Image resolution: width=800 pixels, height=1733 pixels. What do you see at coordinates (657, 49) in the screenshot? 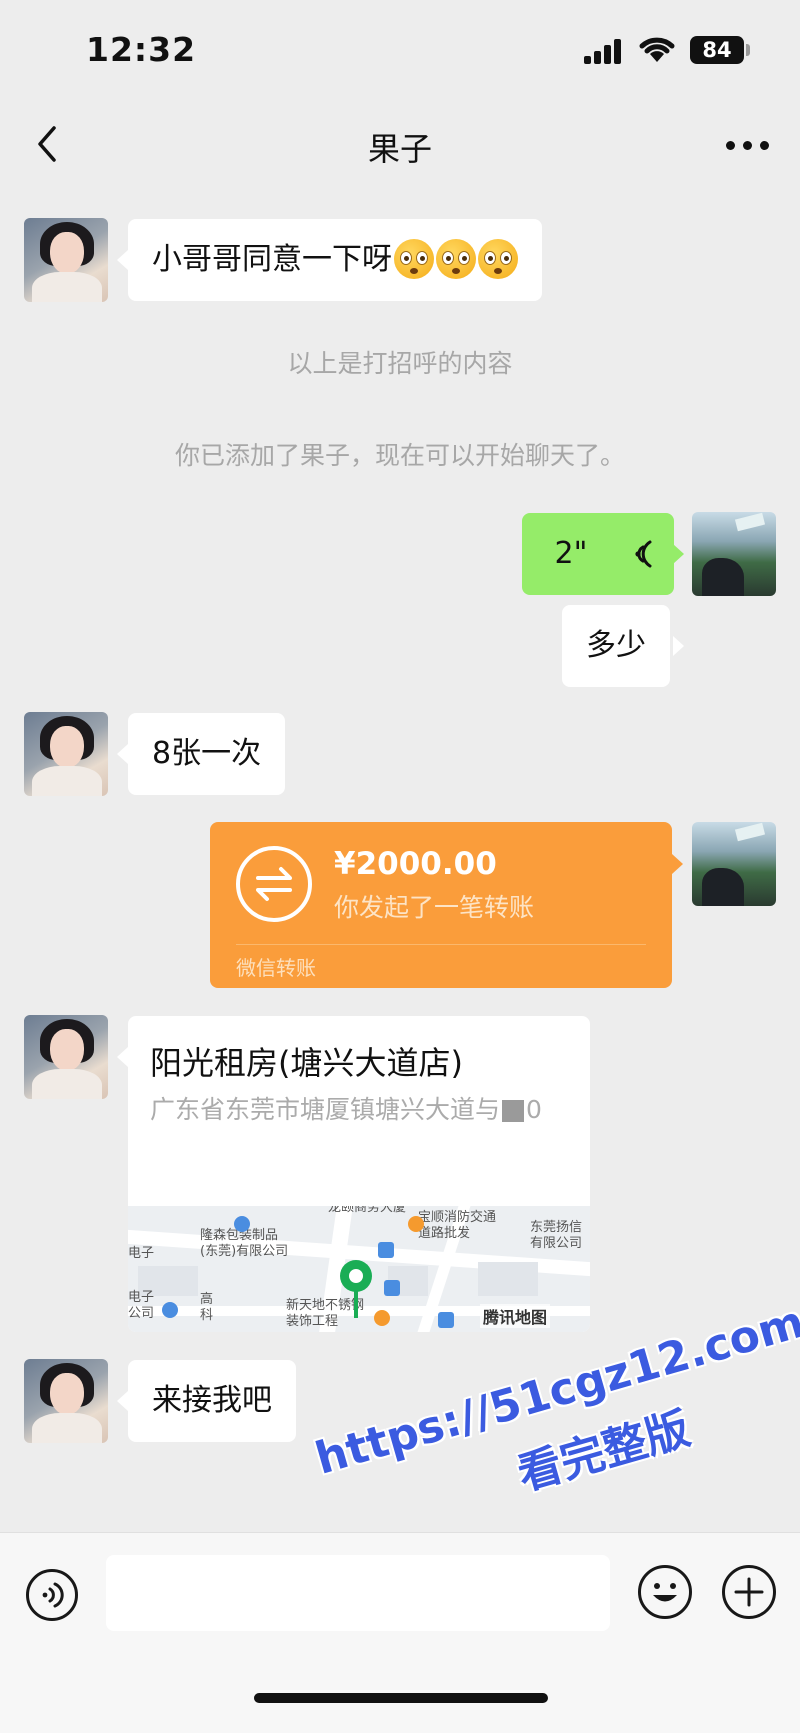
I see `wifi-icon` at bounding box center [657, 49].